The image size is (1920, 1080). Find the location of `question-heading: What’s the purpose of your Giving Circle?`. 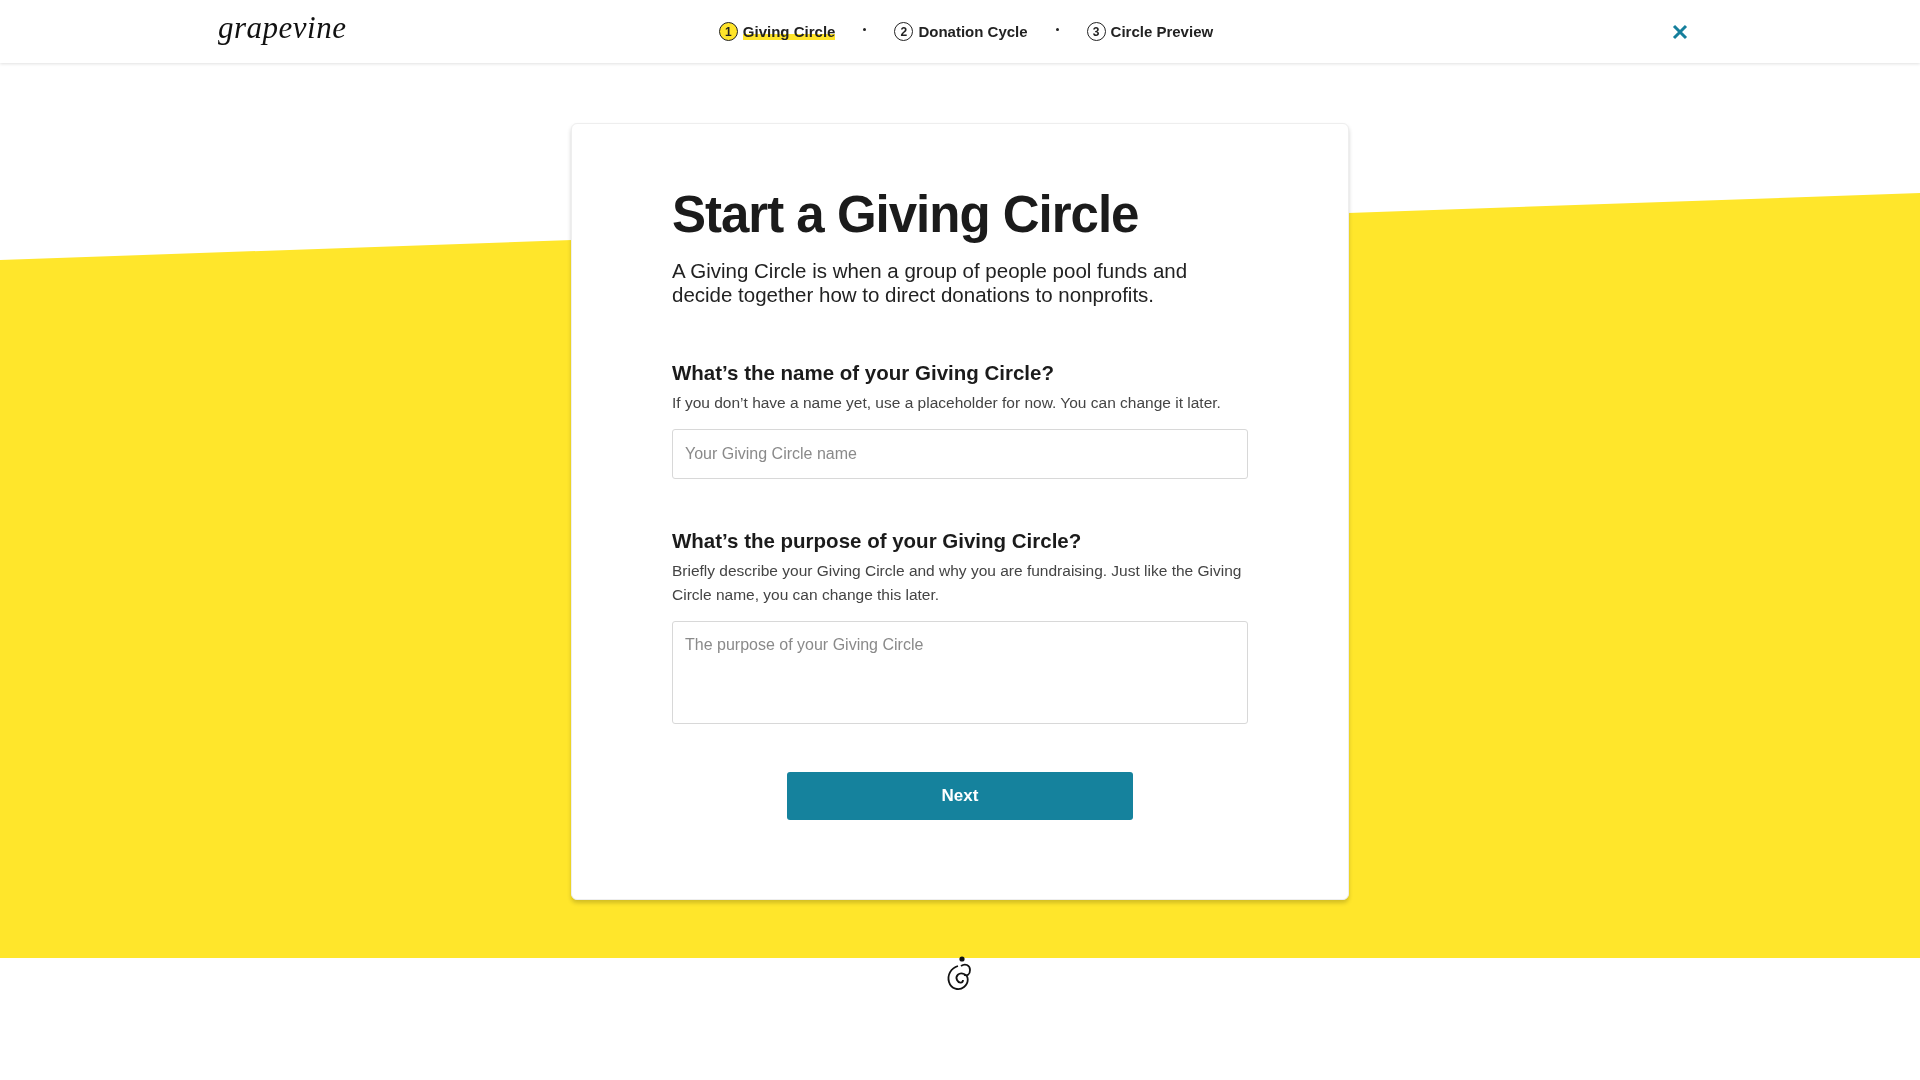

question-heading: What’s the purpose of your Giving Circle? is located at coordinates (877, 541).